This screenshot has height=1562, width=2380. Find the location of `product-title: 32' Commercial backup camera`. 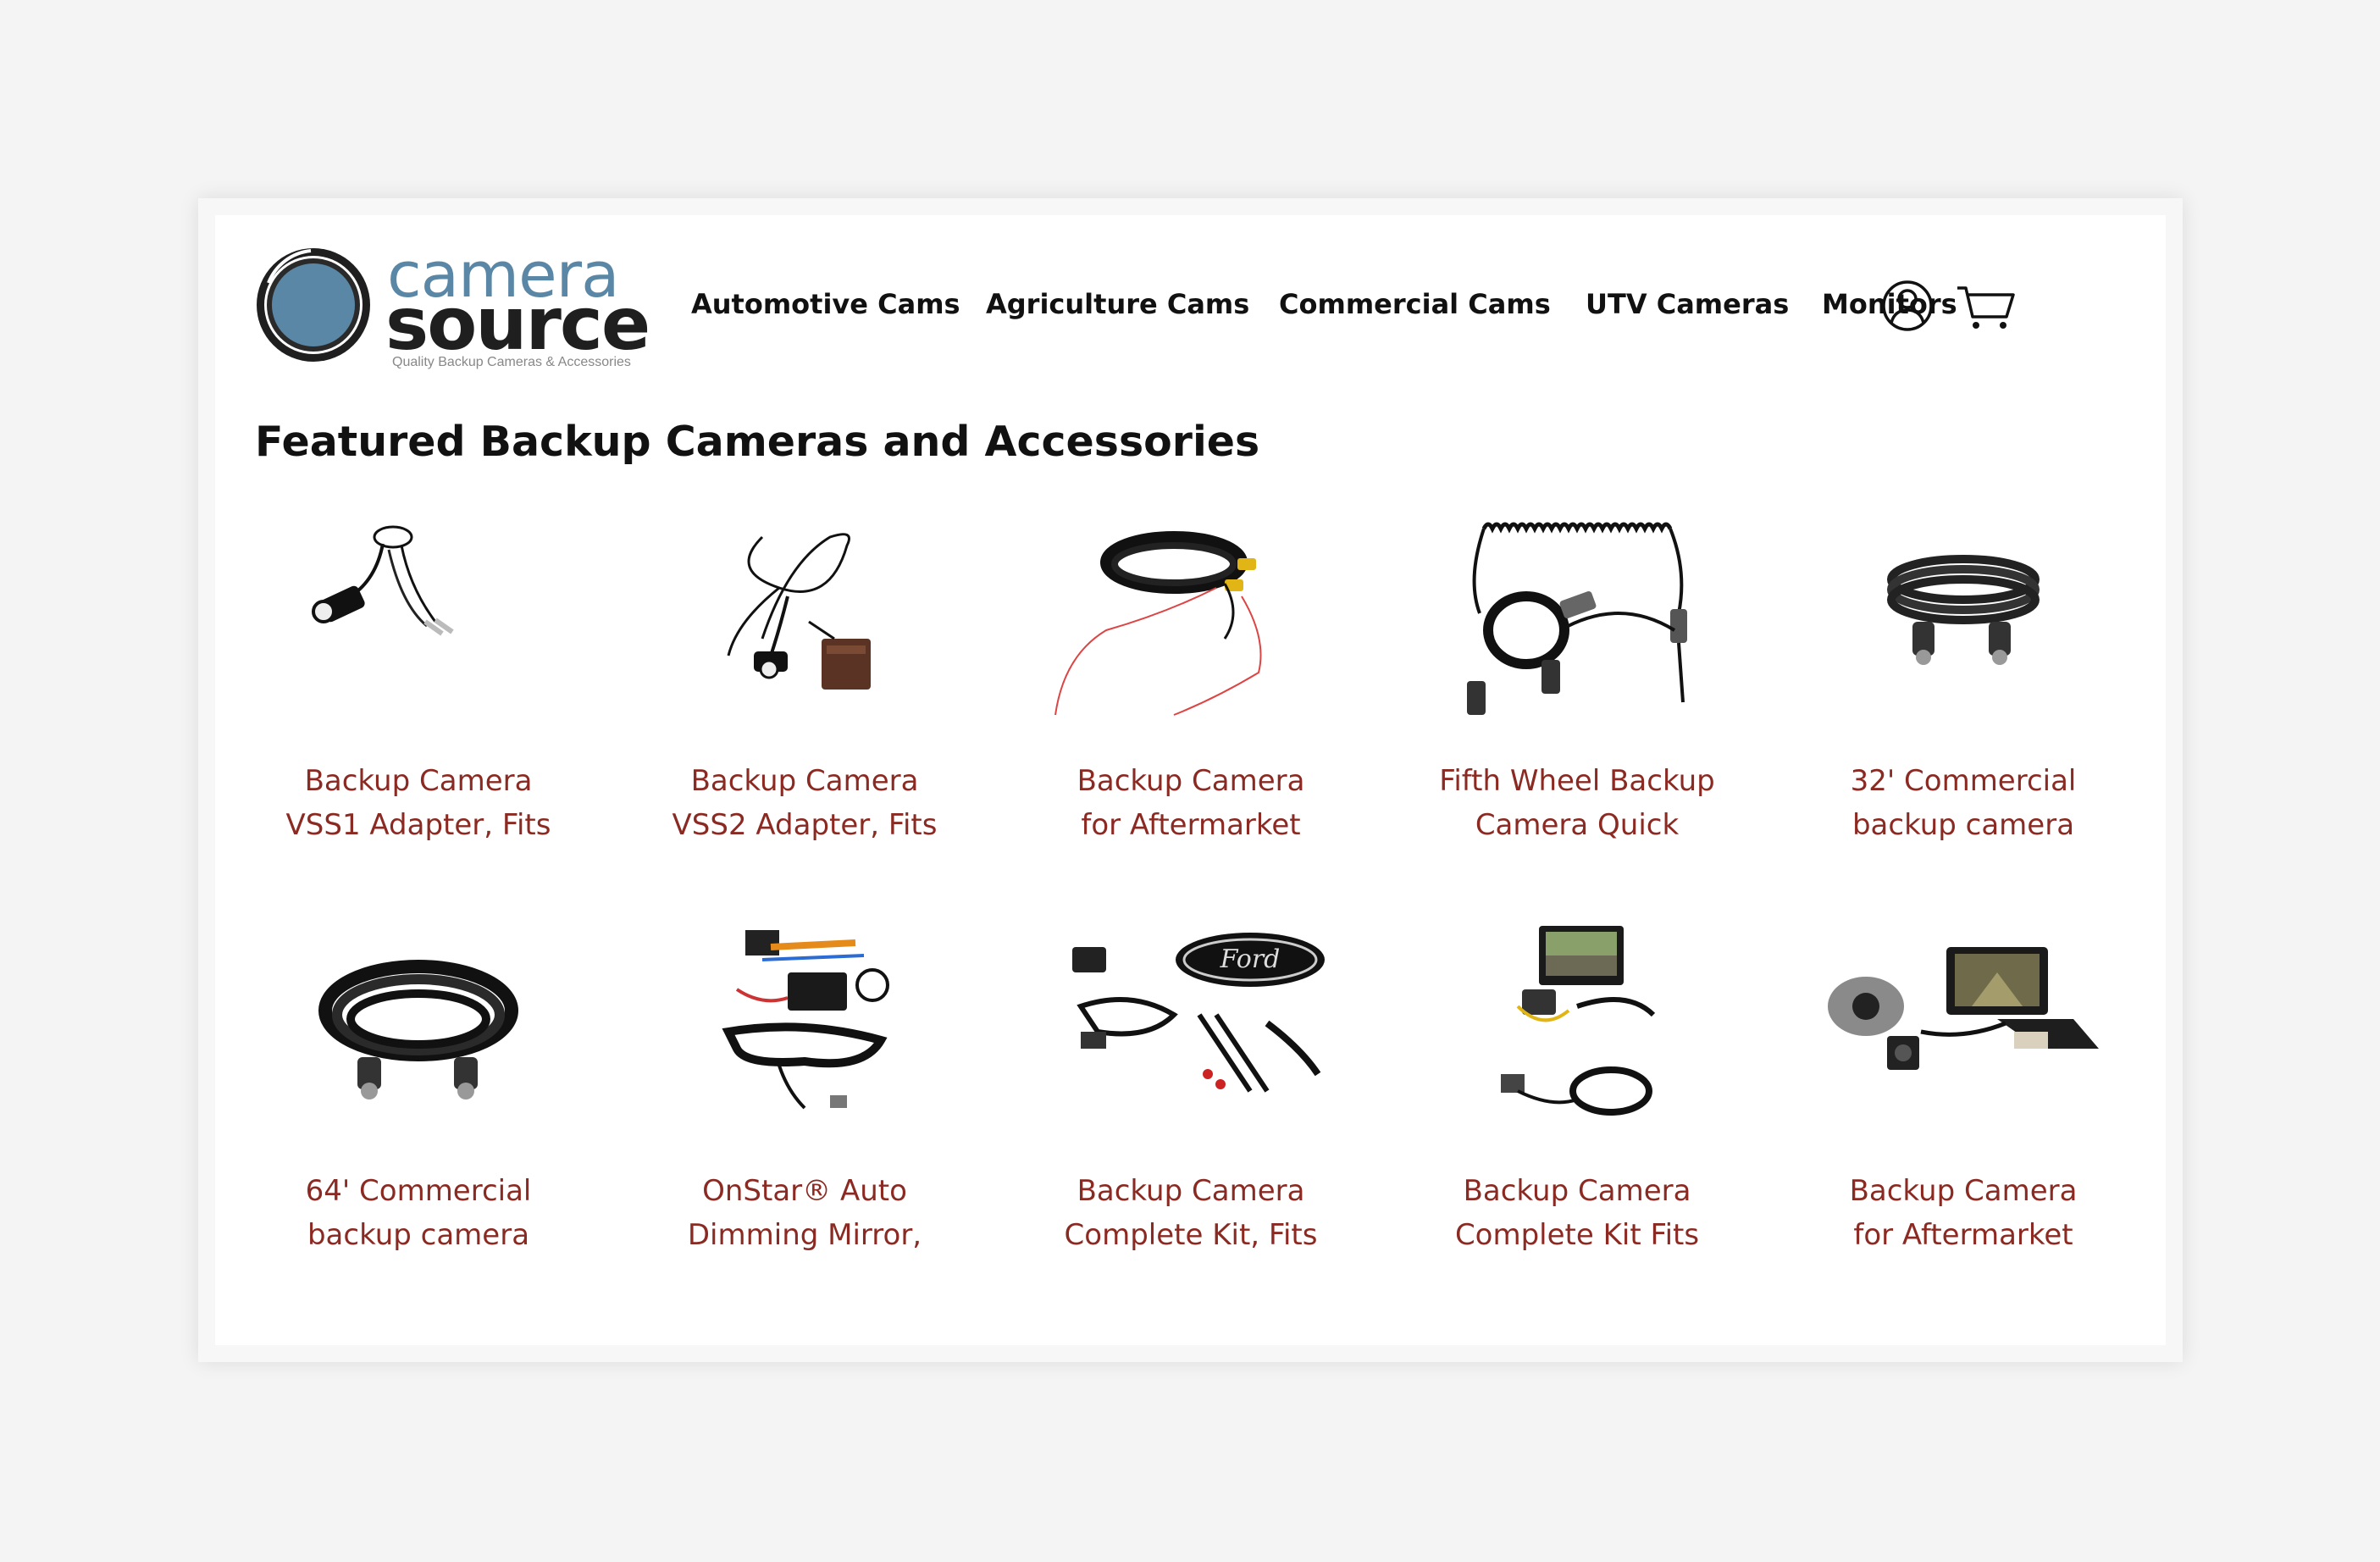

product-title: 32' Commercial backup camera is located at coordinates (1963, 803).